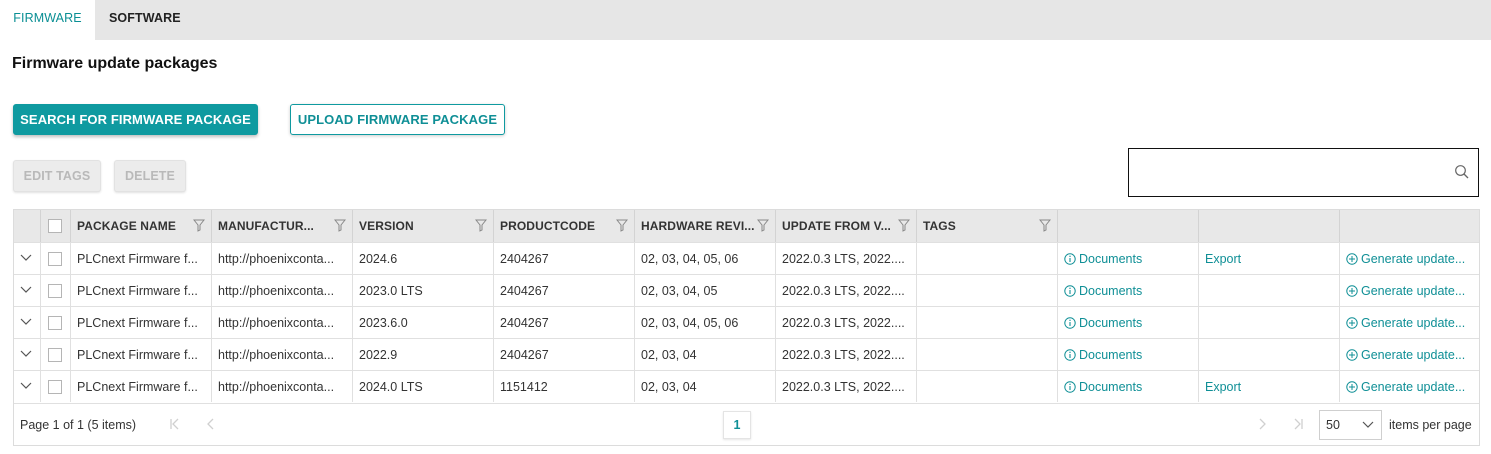 The height and width of the screenshot is (454, 1491). Describe the element at coordinates (1462, 172) in the screenshot. I see `search-icon` at that location.